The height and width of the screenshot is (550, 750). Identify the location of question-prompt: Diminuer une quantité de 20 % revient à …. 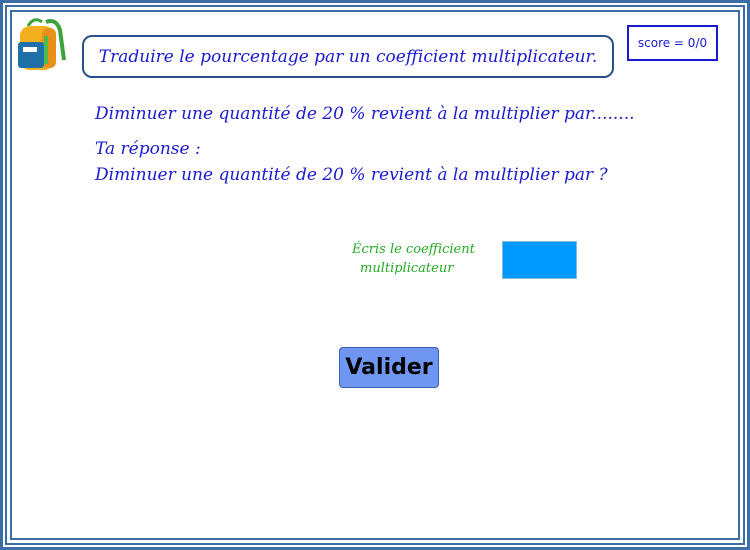
(365, 114).